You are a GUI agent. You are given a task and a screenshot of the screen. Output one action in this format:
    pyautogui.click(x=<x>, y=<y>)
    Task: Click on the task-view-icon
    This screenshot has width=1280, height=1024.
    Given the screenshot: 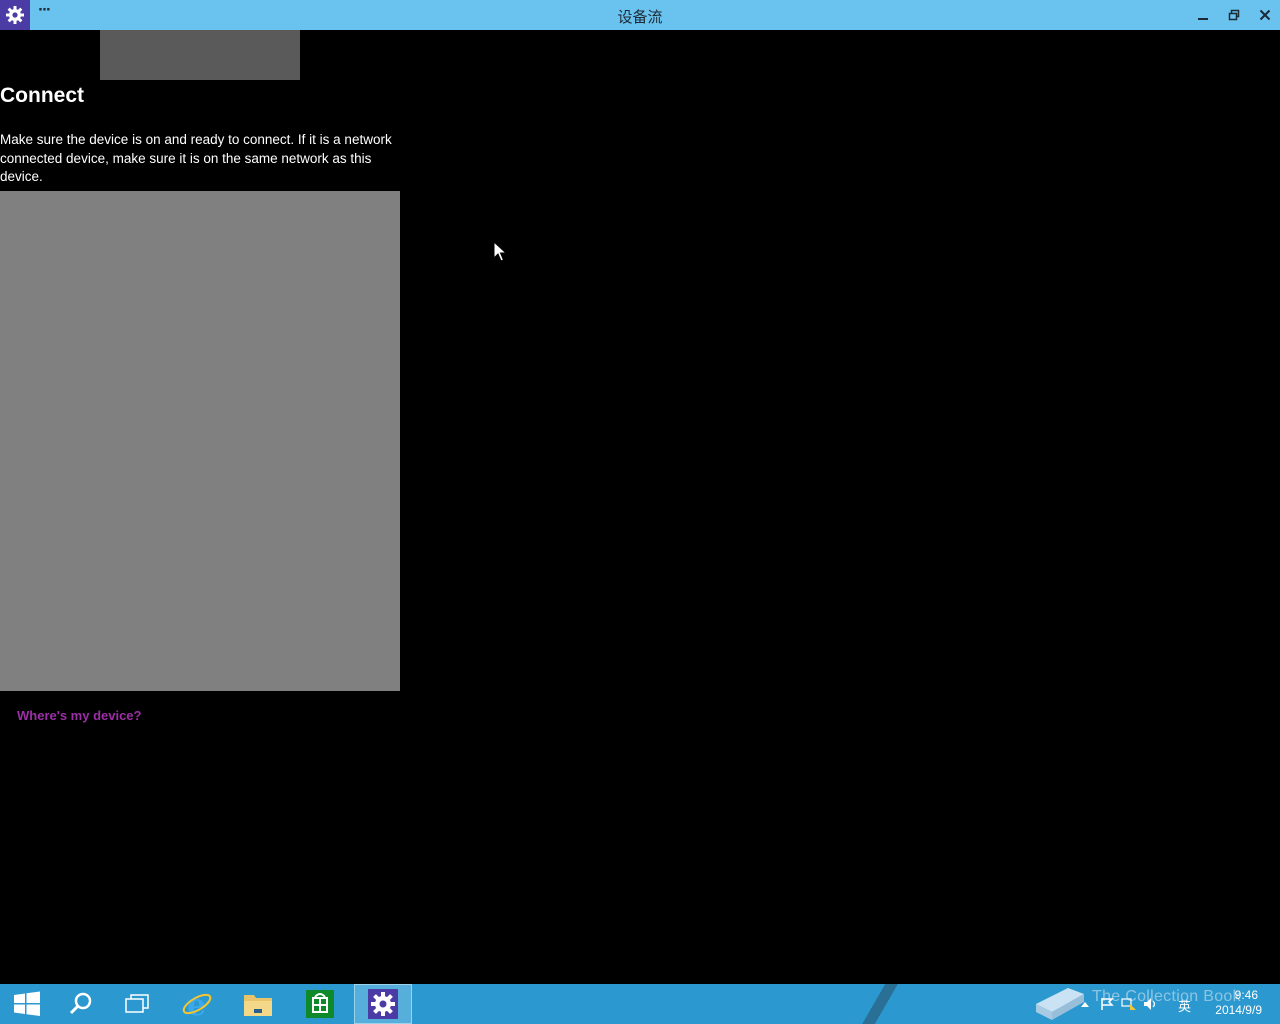 What is the action you would take?
    pyautogui.click(x=137, y=1003)
    